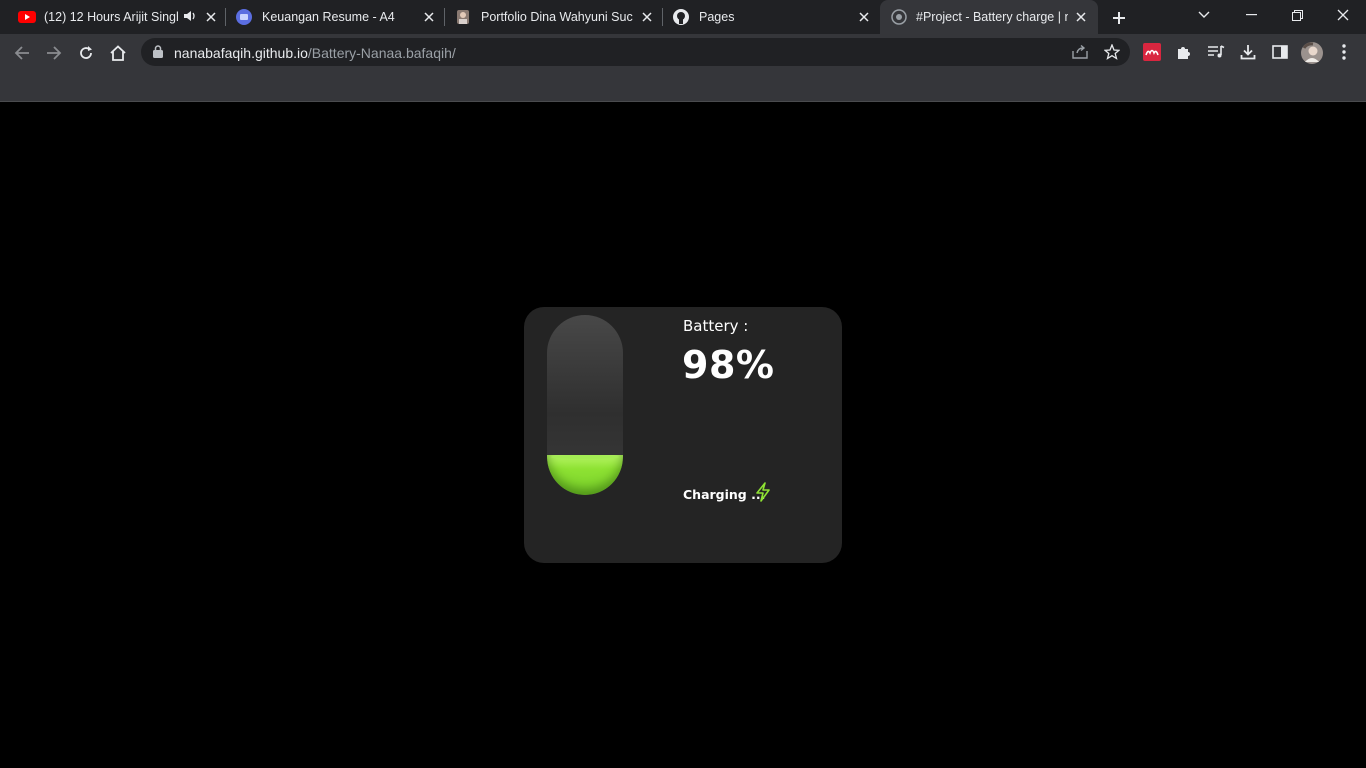  Describe the element at coordinates (1184, 52) in the screenshot. I see `extensions-puzzle-icon` at that location.